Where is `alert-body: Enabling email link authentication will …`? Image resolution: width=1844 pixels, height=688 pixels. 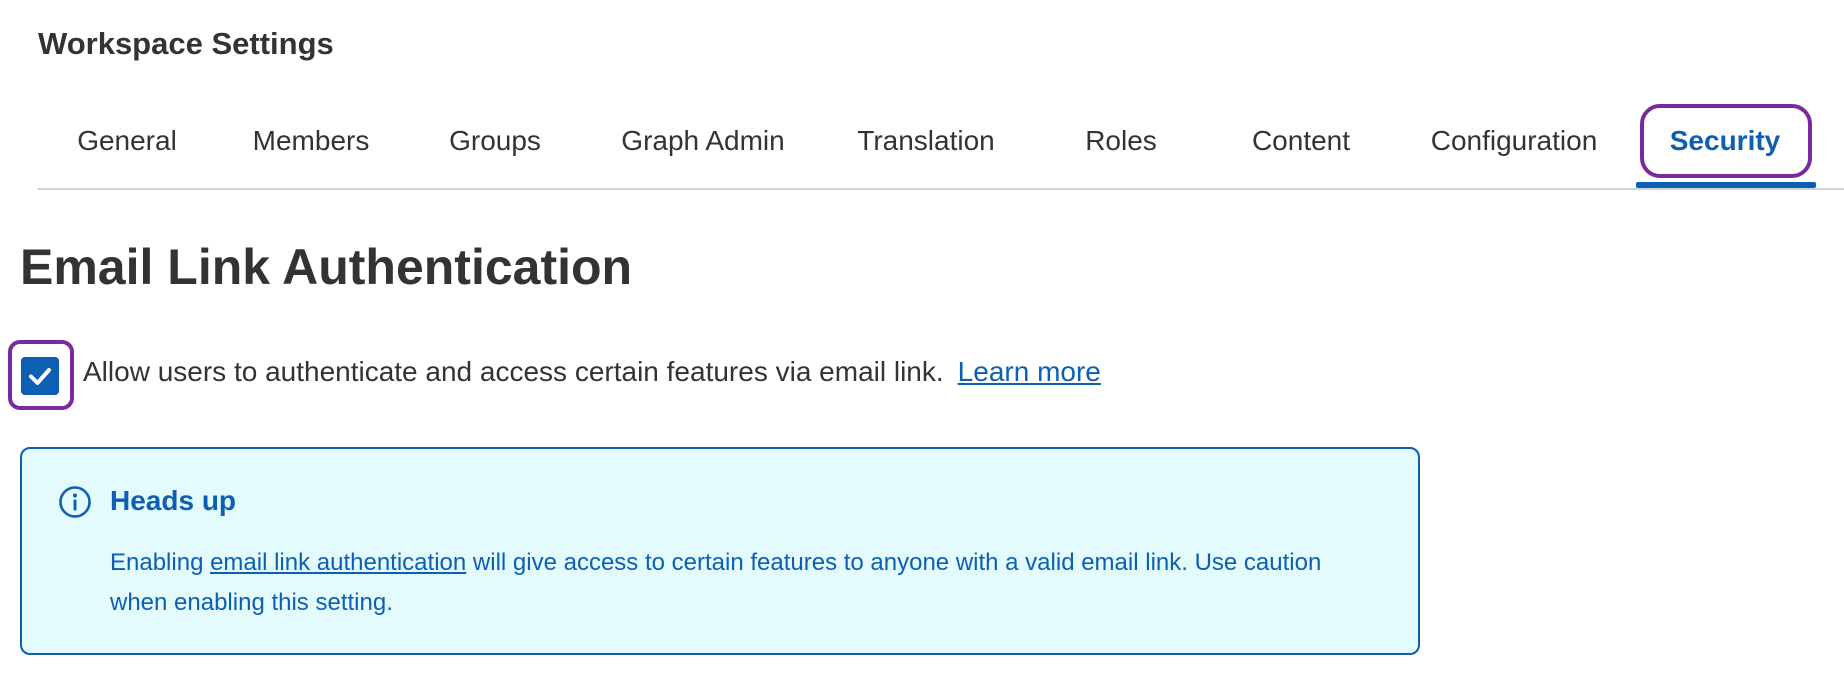 alert-body: Enabling email link authentication will … is located at coordinates (740, 583).